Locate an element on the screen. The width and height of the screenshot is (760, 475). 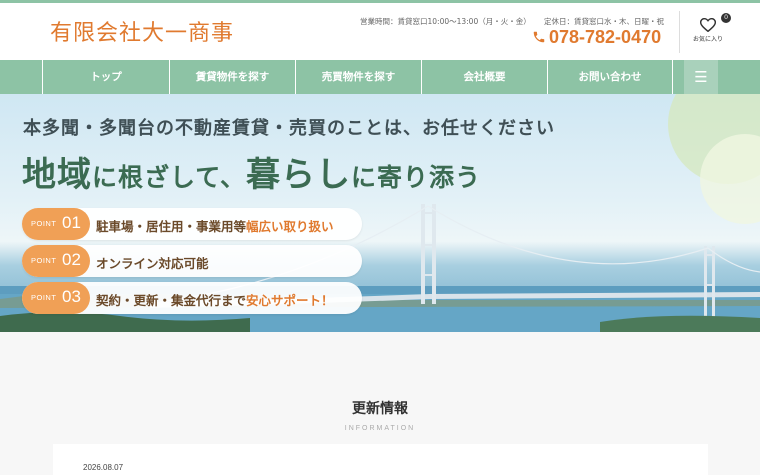
point-text: 契約・更新・集金代行まで安心サポート！ is located at coordinates (215, 299).